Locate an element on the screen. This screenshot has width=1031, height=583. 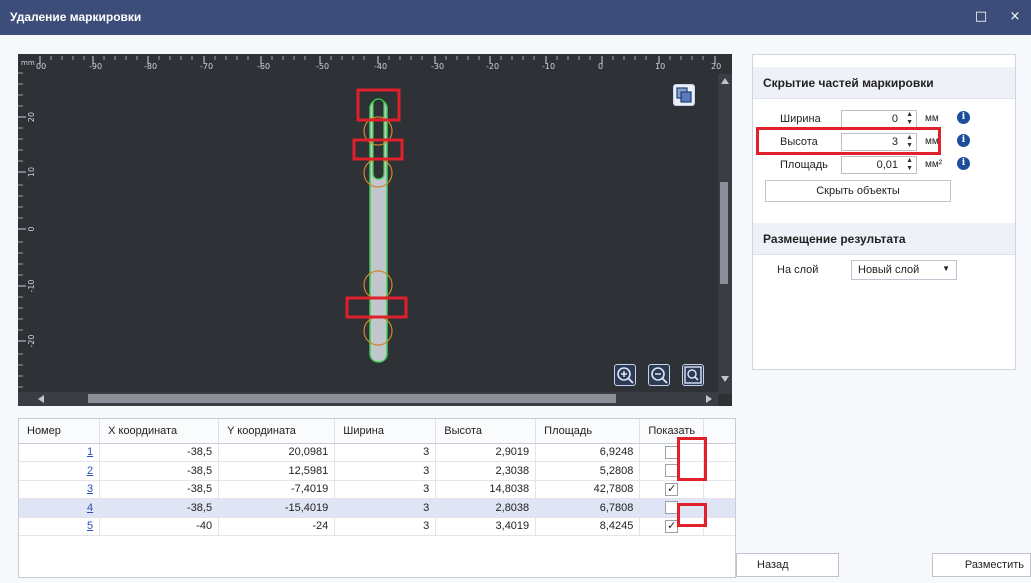
ruler-label: -40 is located at coordinates (380, 66).